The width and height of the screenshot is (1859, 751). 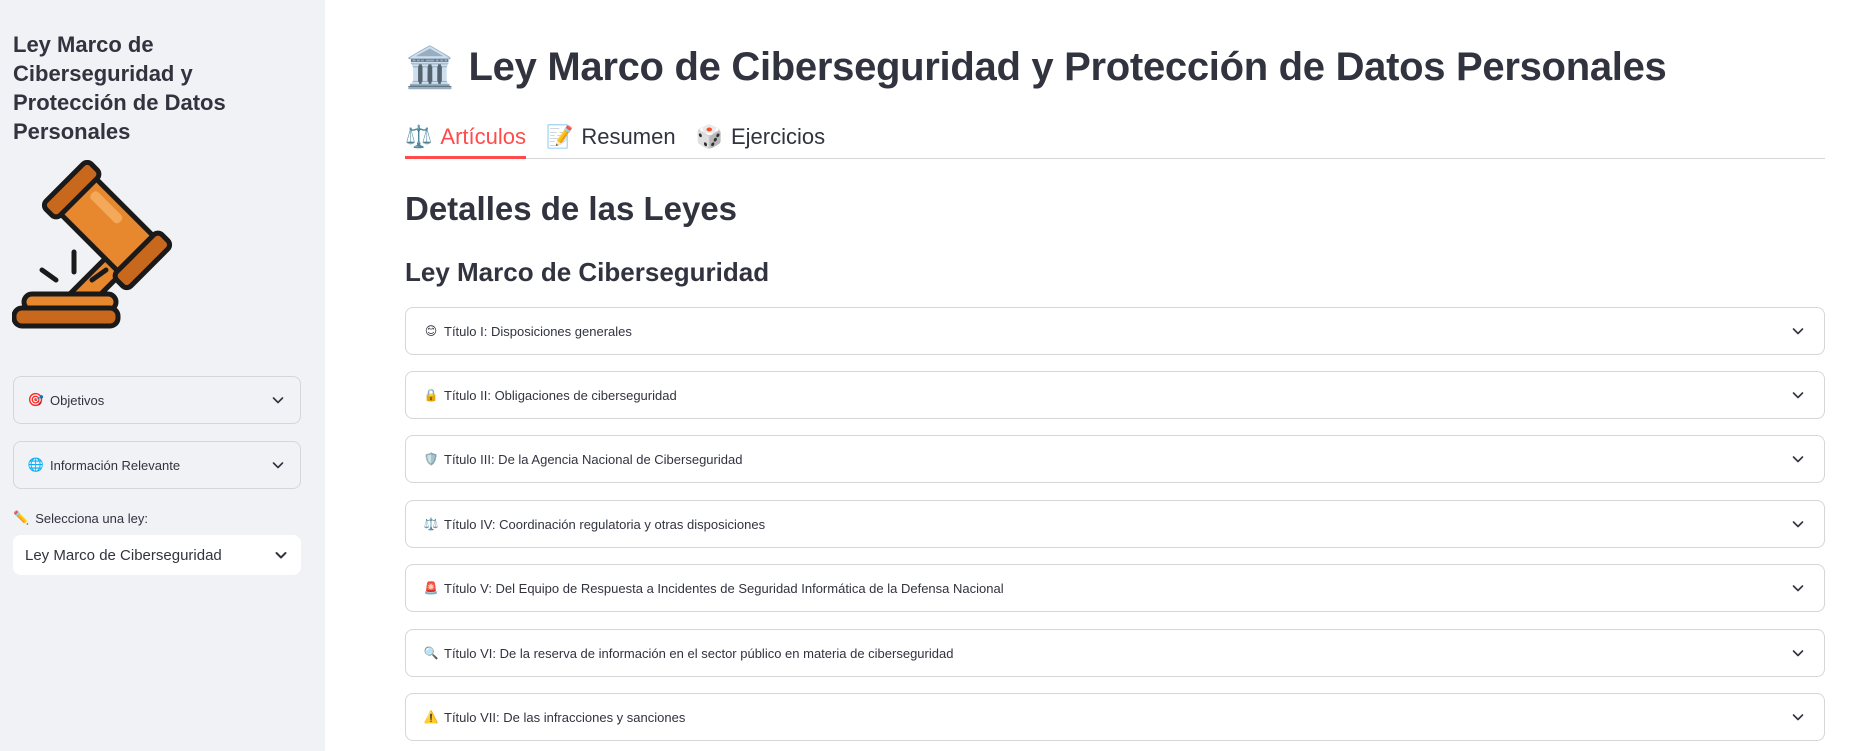 I want to click on smile-icon: 😊, so click(x=431, y=331).